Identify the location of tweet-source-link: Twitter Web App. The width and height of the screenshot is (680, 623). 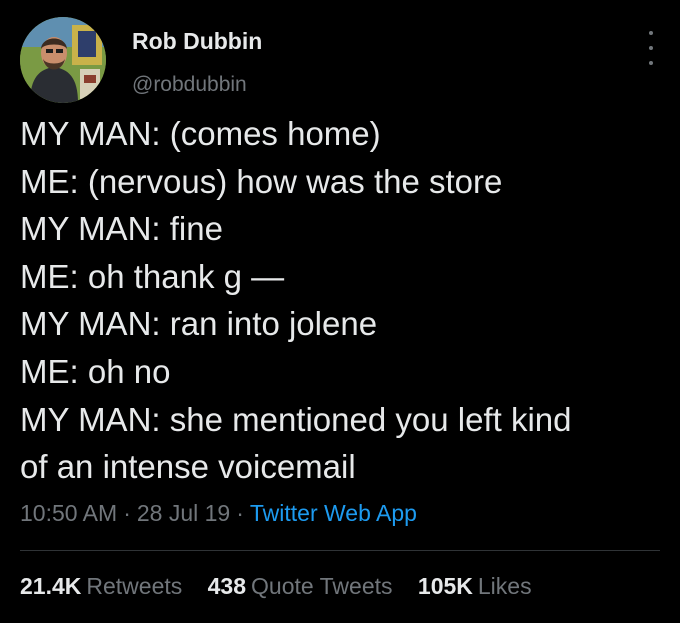
(333, 513).